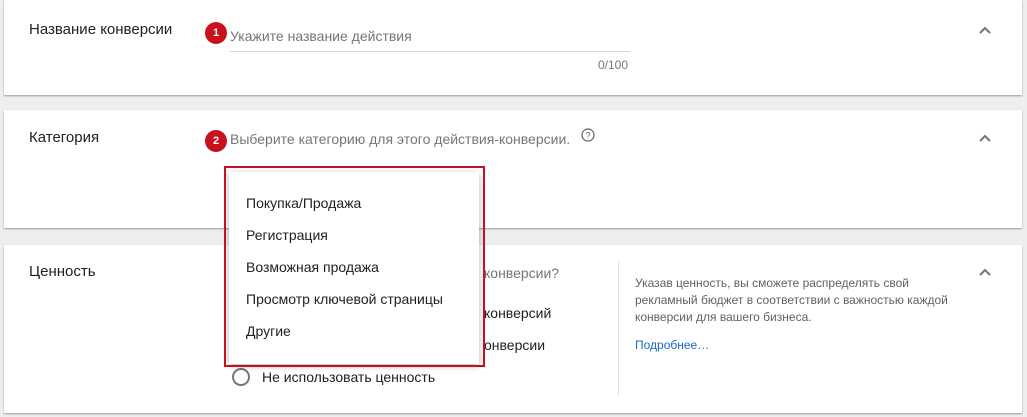 This screenshot has width=1027, height=417. I want to click on char-counter: 0/100, so click(613, 65).